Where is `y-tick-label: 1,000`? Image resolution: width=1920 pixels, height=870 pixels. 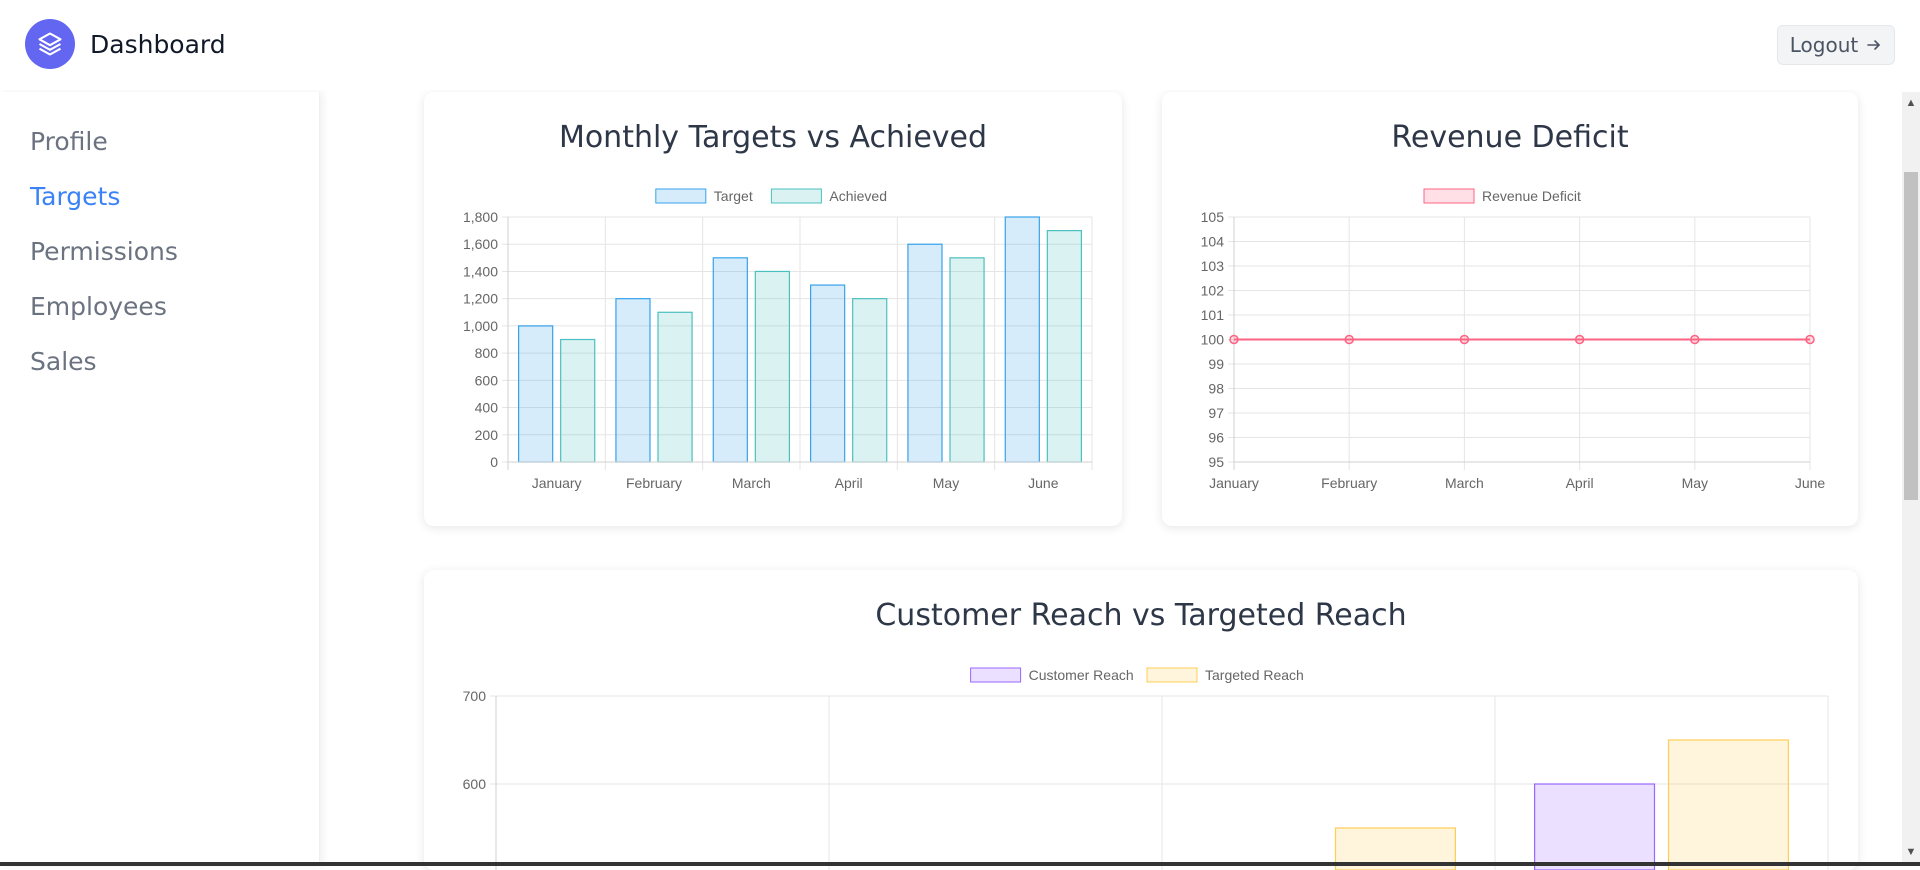
y-tick-label: 1,000 is located at coordinates (480, 326).